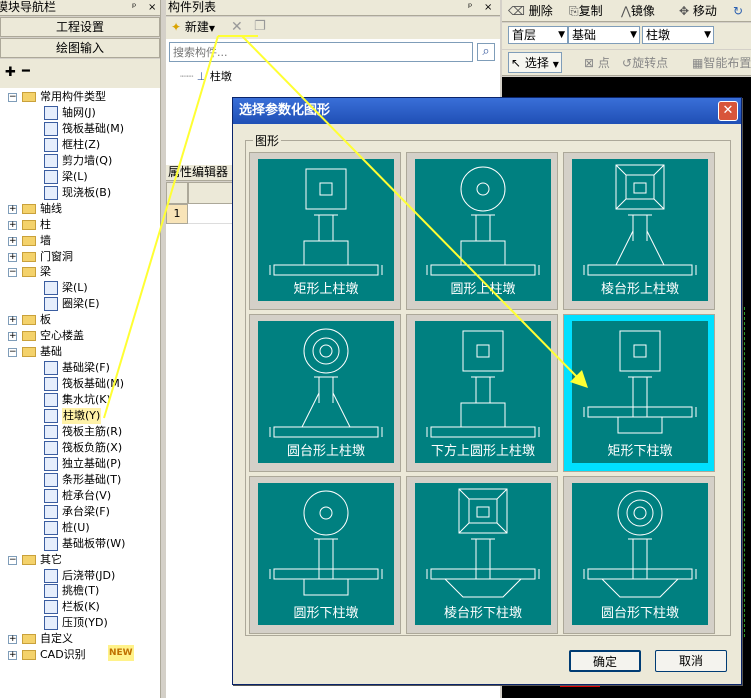 The height and width of the screenshot is (698, 751). Describe the element at coordinates (738, 11) in the screenshot. I see `rotate-button: ↻` at that location.